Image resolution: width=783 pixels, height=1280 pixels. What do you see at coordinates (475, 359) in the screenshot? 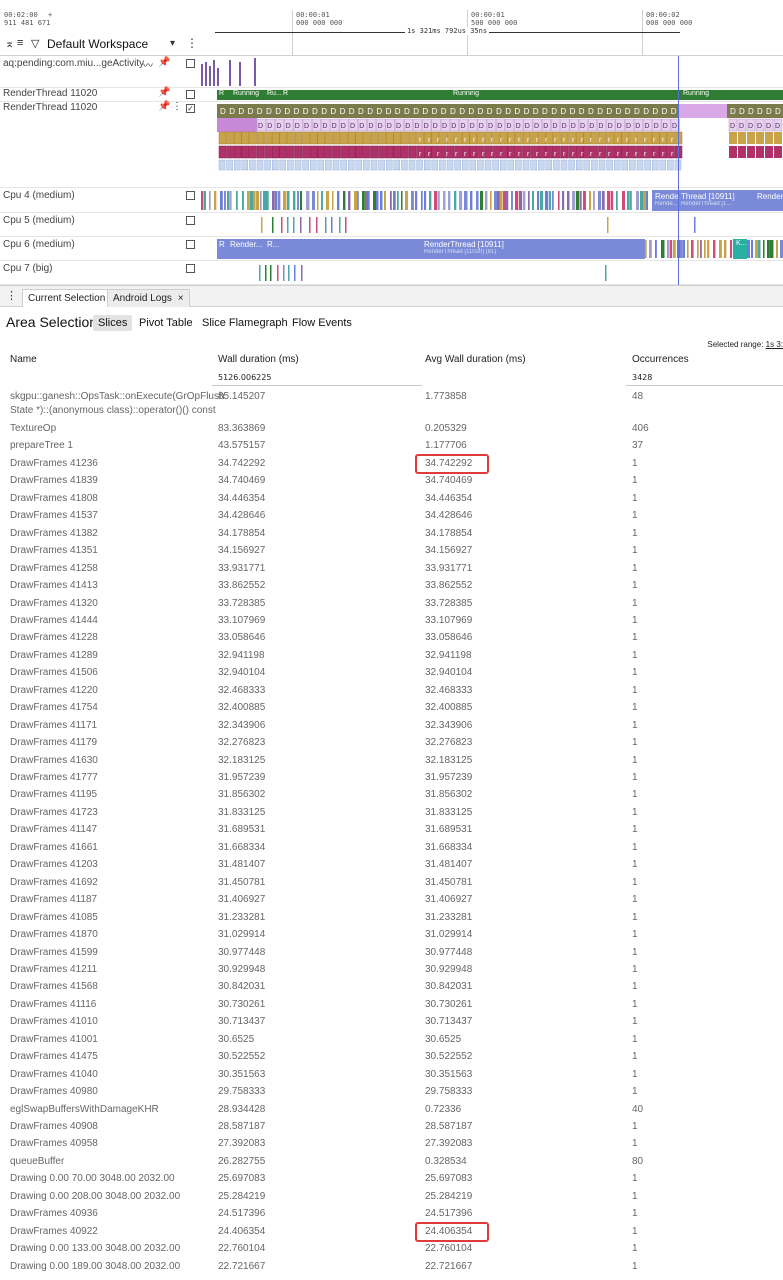
I see `column-header-avg: Avg Wall duration (ms)` at bounding box center [475, 359].